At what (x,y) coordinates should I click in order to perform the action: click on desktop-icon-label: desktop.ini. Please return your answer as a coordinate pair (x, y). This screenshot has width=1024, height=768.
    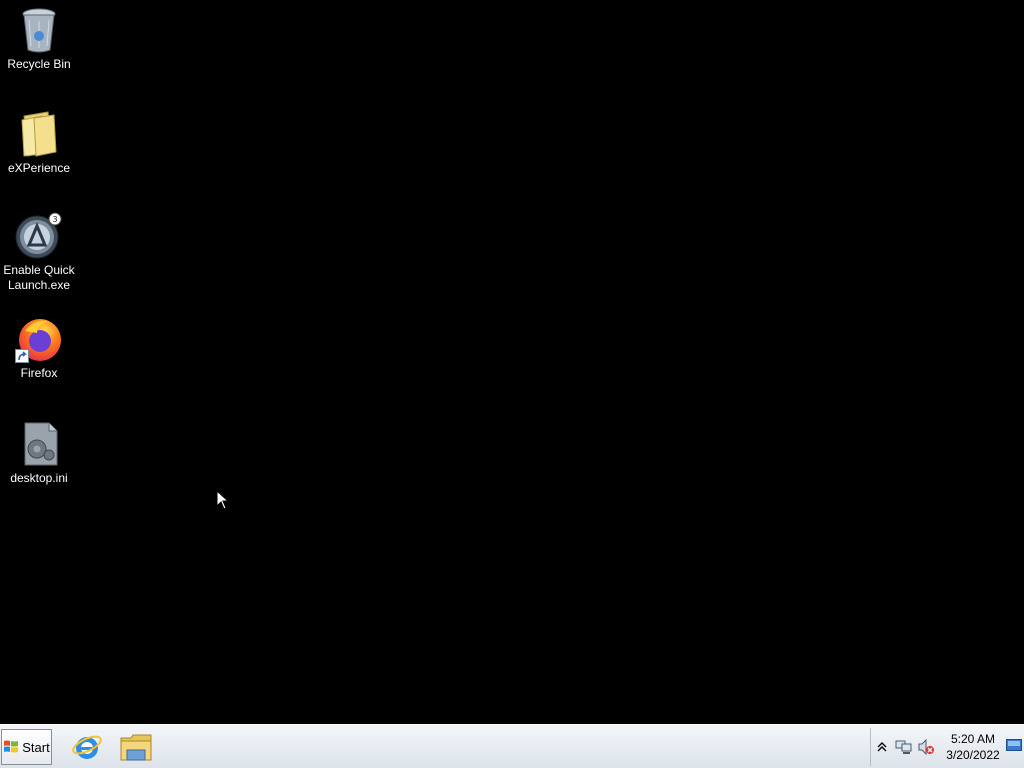
    Looking at the image, I should click on (39, 478).